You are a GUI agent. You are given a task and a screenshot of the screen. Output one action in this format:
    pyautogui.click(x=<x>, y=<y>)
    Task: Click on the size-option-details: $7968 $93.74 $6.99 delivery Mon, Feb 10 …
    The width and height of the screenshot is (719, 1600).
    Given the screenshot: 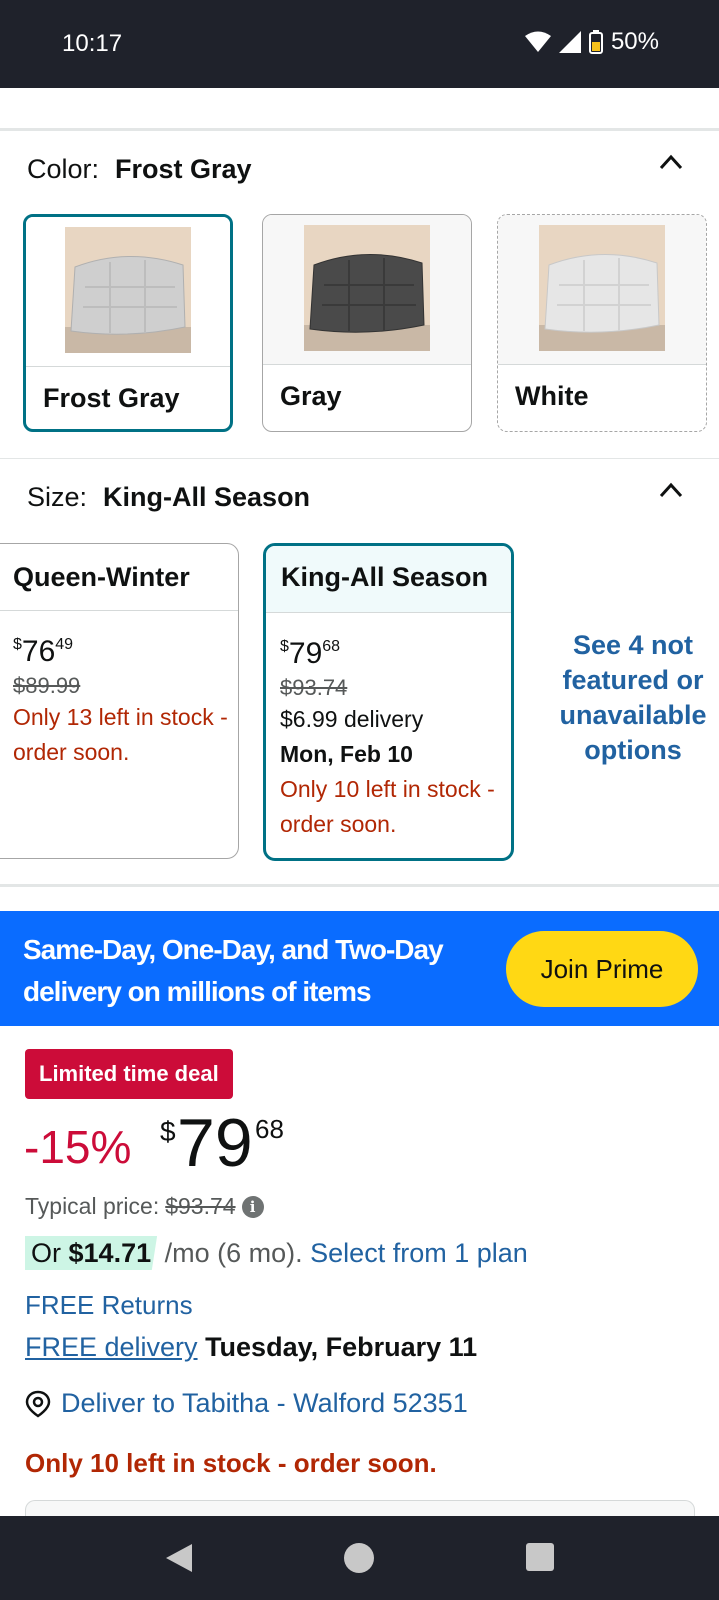 What is the action you would take?
    pyautogui.click(x=388, y=727)
    